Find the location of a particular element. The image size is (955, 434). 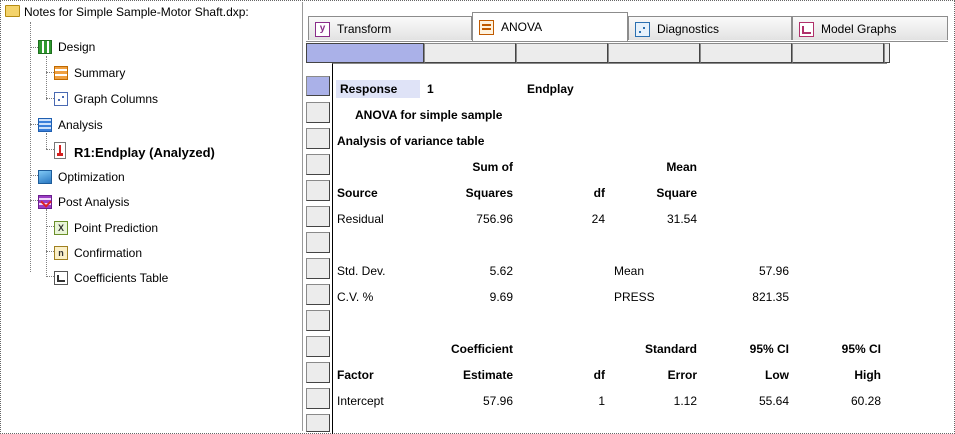

tab-label: Model Graphs is located at coordinates (859, 29).